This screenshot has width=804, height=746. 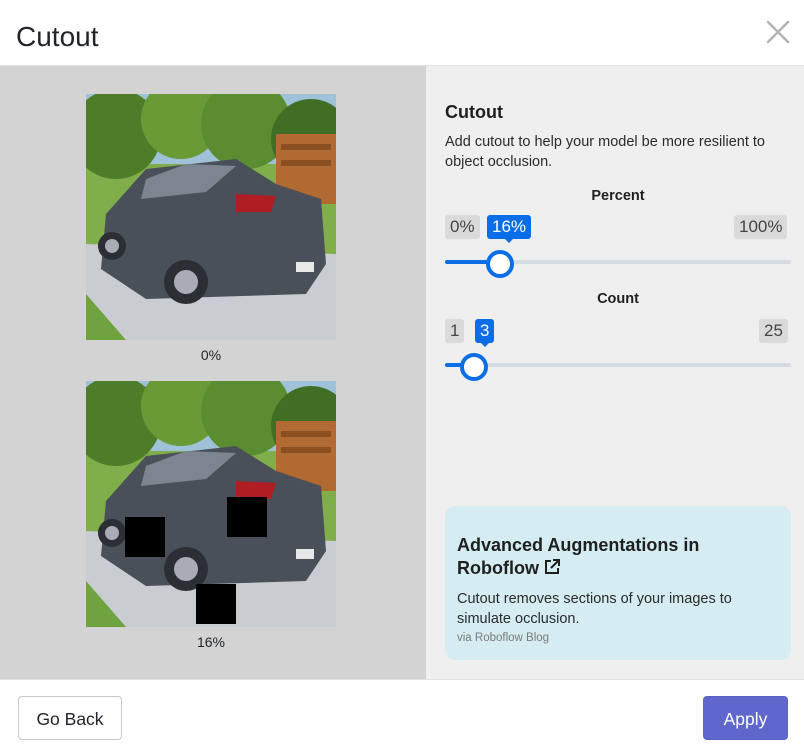 What do you see at coordinates (485, 333) in the screenshot?
I see `count-value-label: 3` at bounding box center [485, 333].